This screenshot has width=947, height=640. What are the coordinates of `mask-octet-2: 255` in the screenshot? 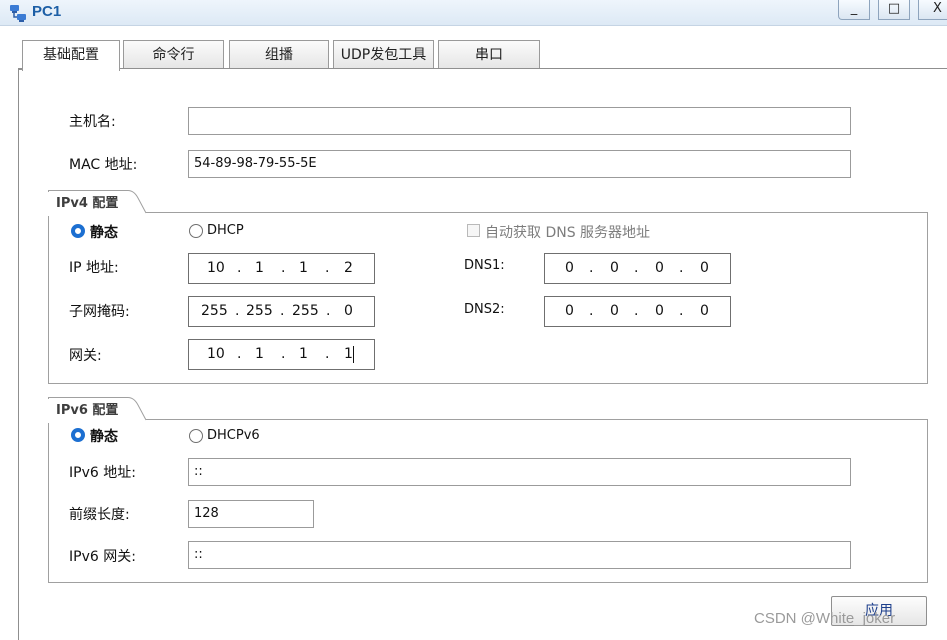 It's located at (259, 311).